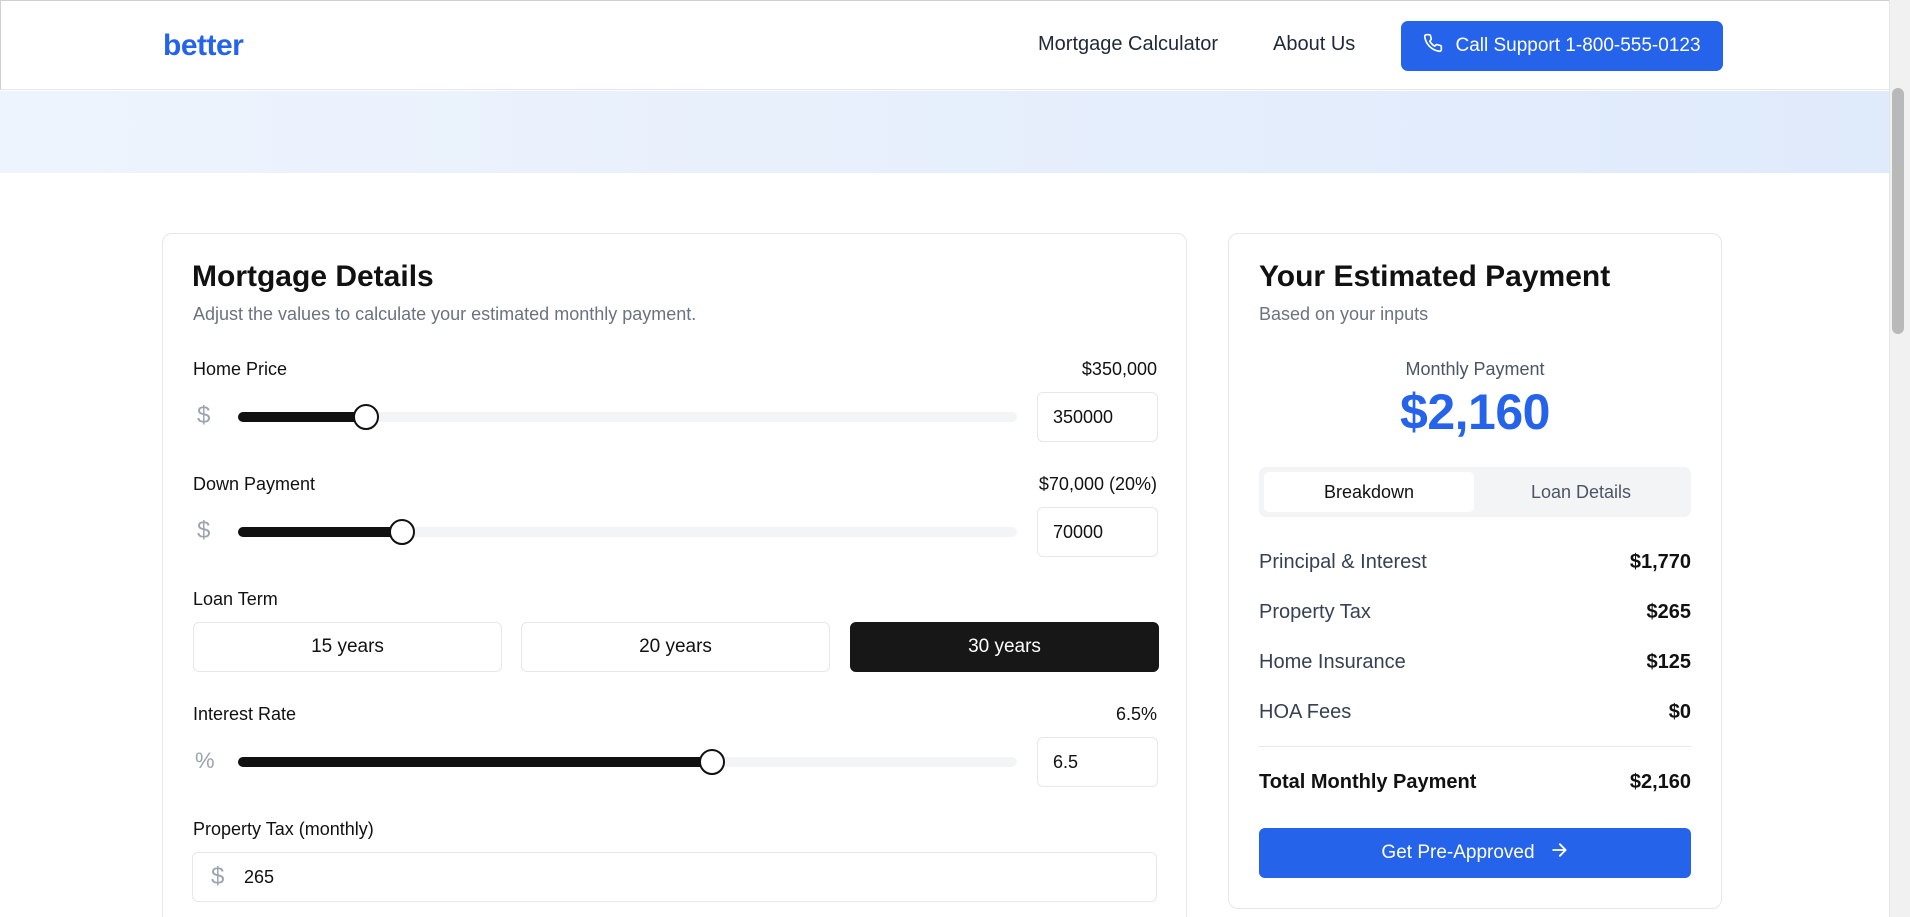 This screenshot has width=1910, height=917. I want to click on breakdown-value: $1,770, so click(1660, 562).